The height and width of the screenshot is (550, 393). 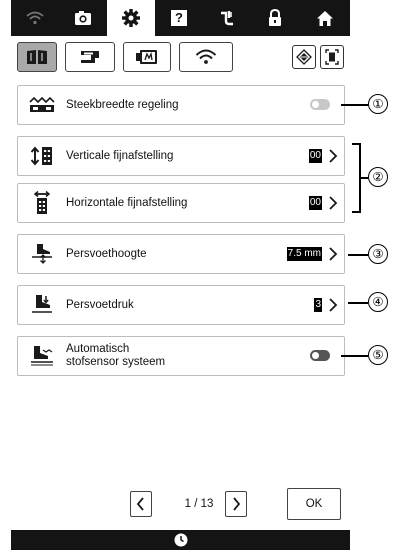 I want to click on wifi-icon, so click(x=35, y=18).